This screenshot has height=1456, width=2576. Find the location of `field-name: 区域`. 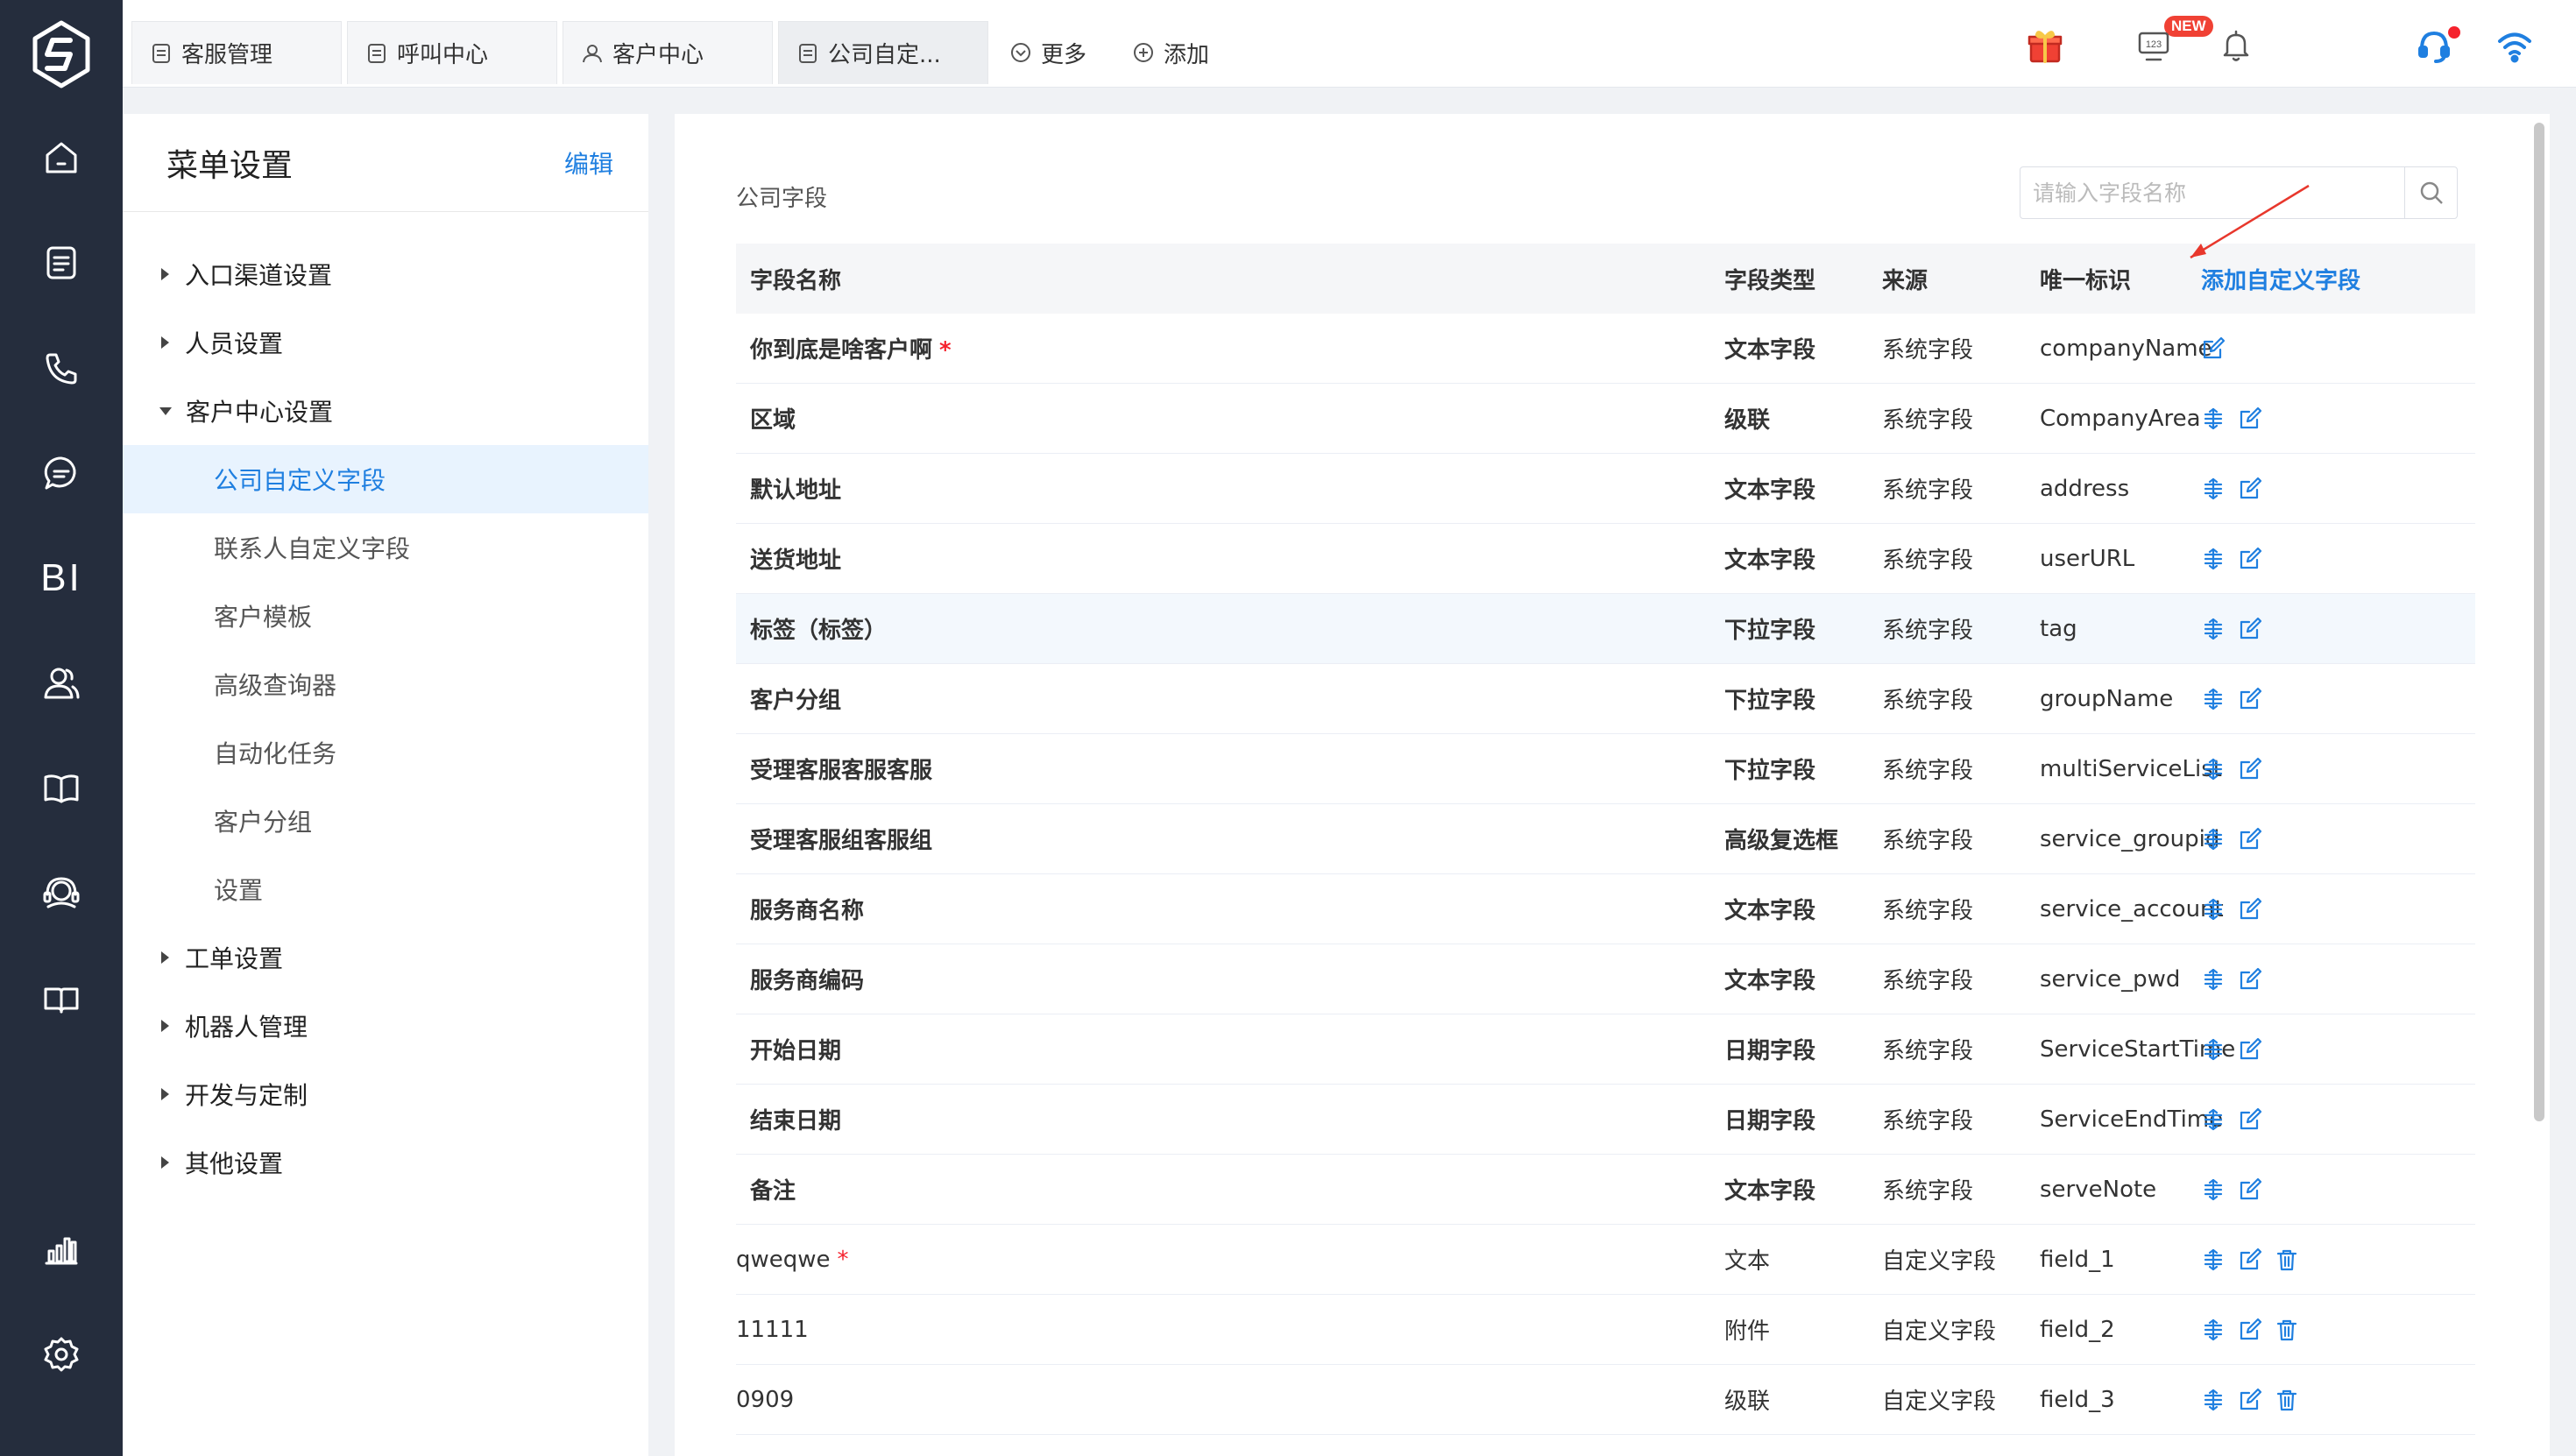

field-name: 区域 is located at coordinates (773, 418).